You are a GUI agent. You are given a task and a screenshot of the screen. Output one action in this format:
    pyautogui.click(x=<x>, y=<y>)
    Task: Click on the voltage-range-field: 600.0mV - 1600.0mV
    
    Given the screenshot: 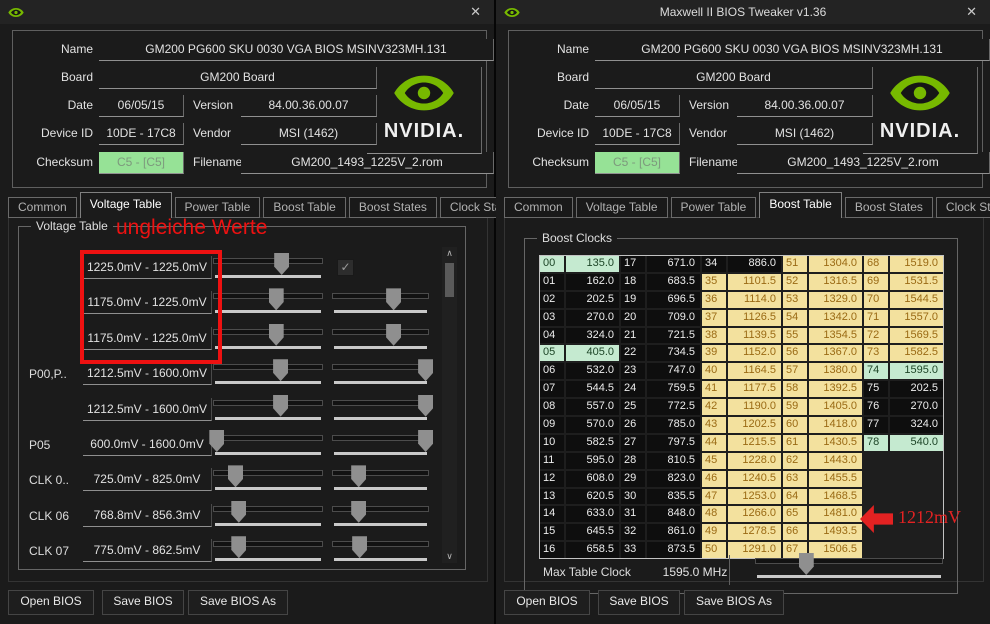 What is the action you would take?
    pyautogui.click(x=147, y=444)
    